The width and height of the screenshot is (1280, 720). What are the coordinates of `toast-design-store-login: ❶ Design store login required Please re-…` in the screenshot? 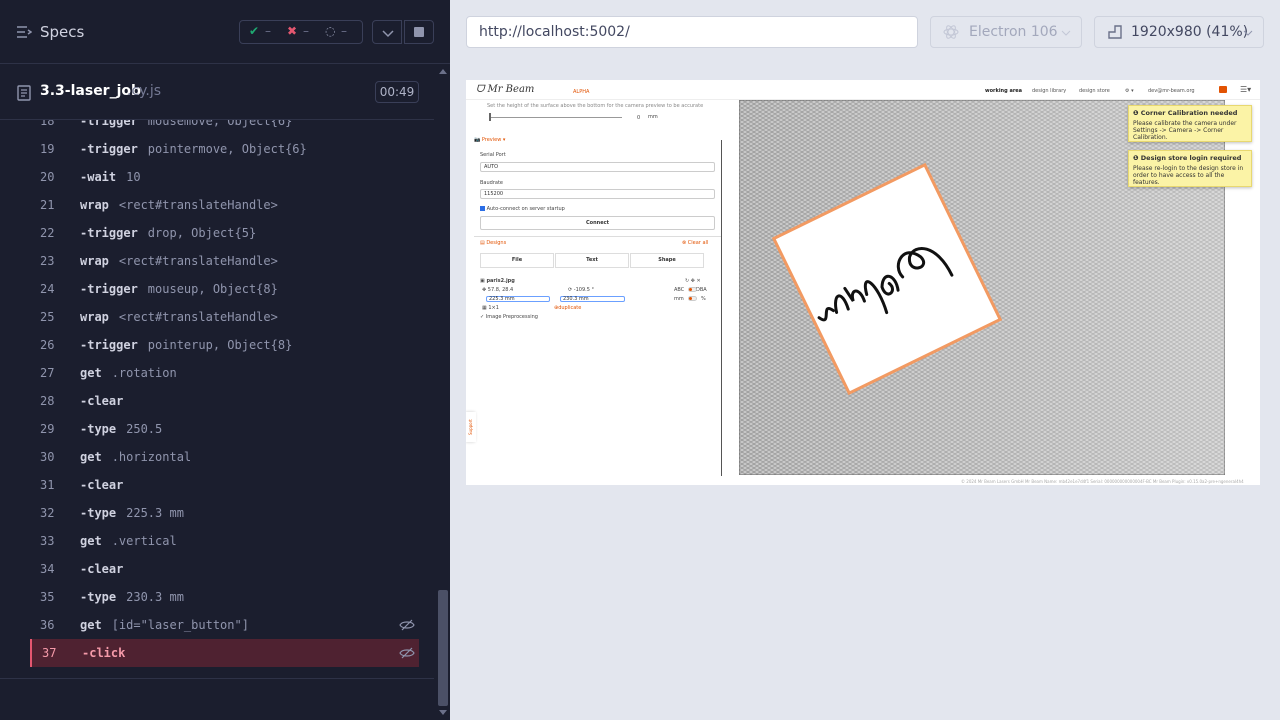 It's located at (1190, 168).